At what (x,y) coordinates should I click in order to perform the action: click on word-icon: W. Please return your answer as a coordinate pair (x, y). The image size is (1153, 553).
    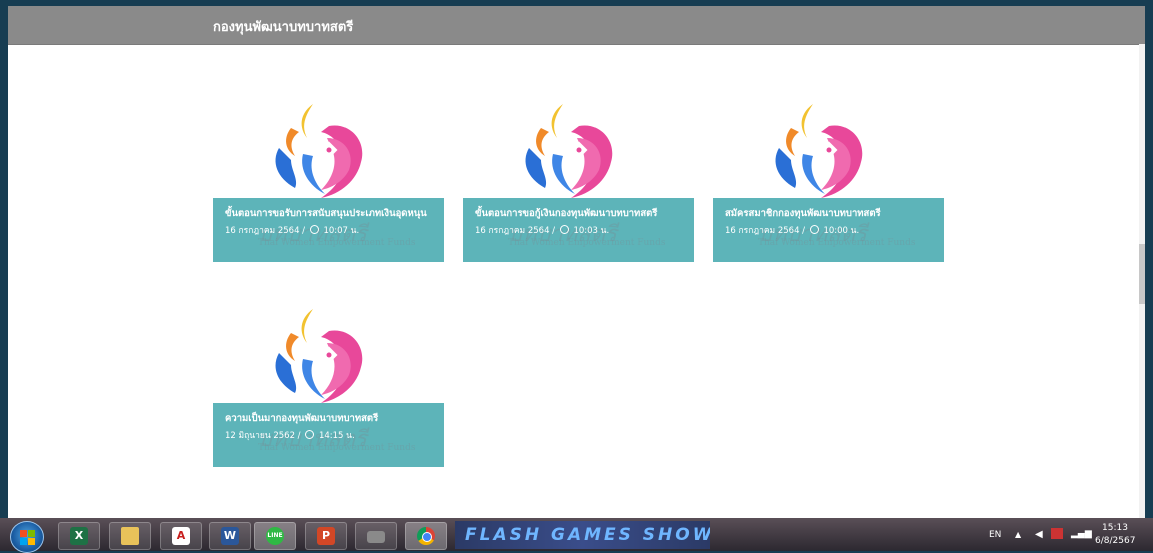
    Looking at the image, I should click on (230, 536).